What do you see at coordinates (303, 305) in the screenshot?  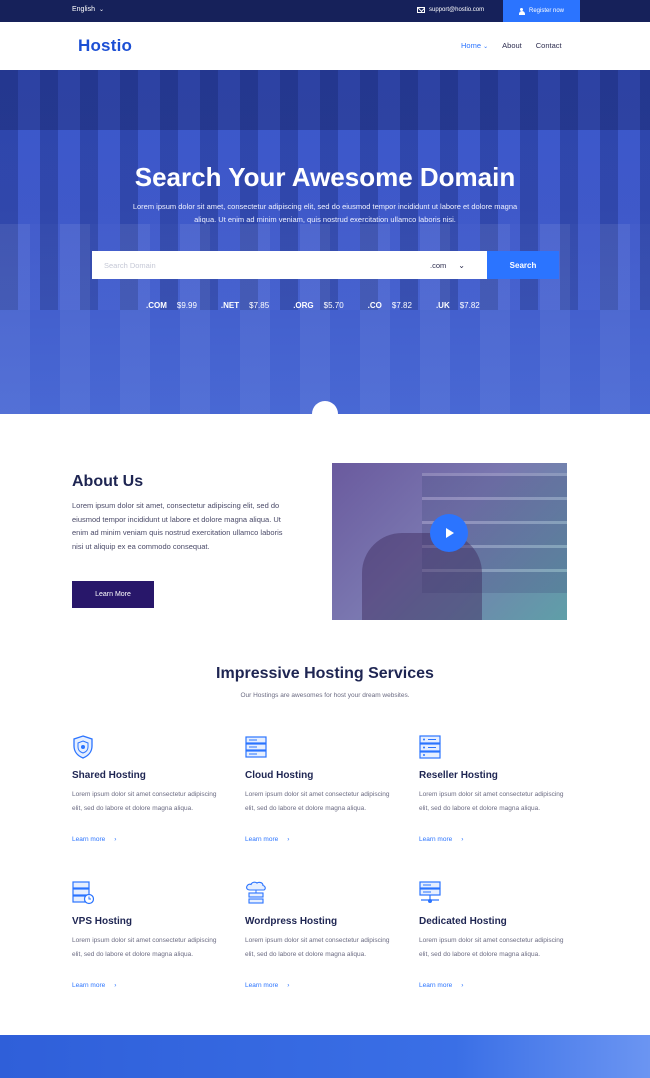 I see `price-tld: .ORG` at bounding box center [303, 305].